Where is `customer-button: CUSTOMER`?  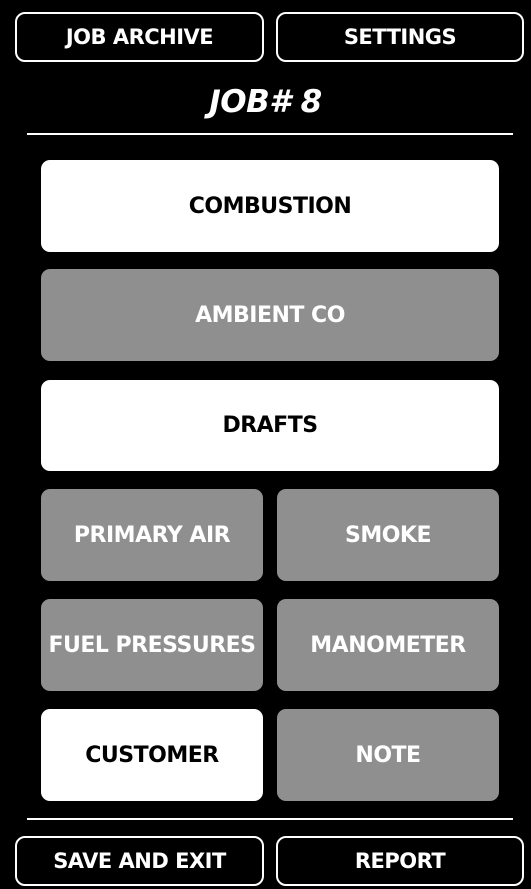 customer-button: CUSTOMER is located at coordinates (152, 755).